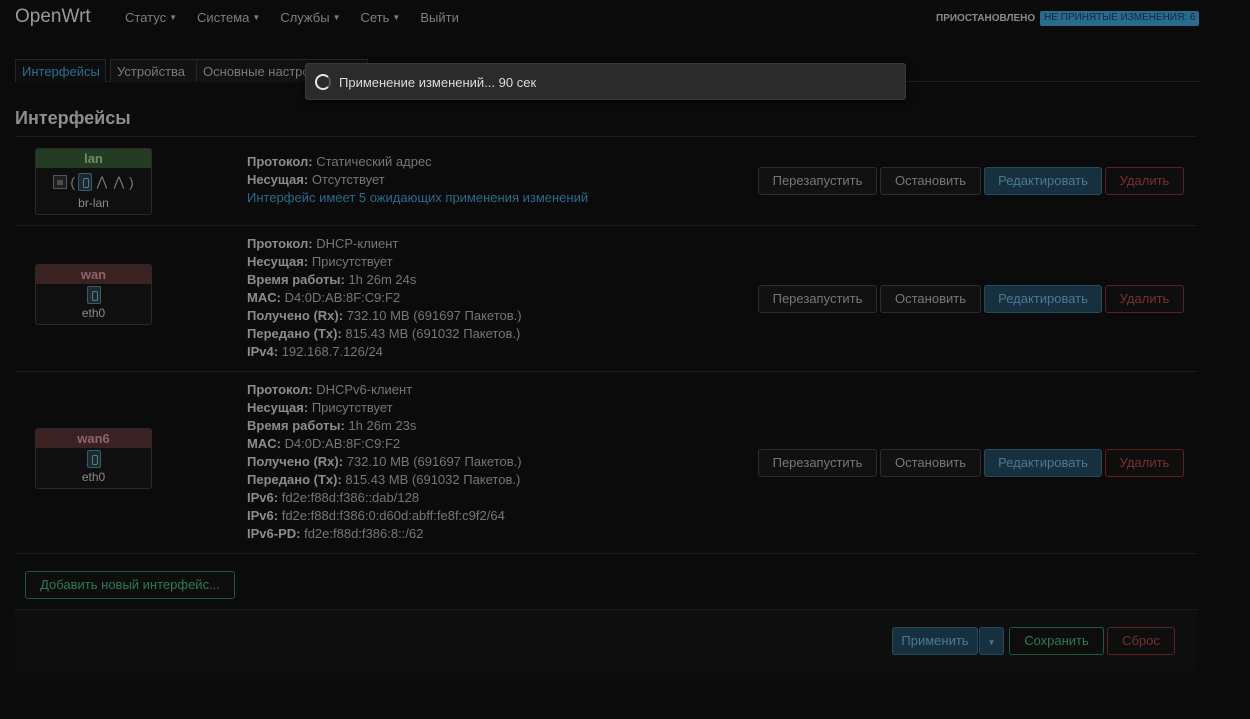 The width and height of the screenshot is (1250, 719). What do you see at coordinates (1120, 18) in the screenshot?
I see `unsaved-changes-badge: НЕ ПРИНЯТЫЕ ИЗМЕНЕНИЯ: 6` at bounding box center [1120, 18].